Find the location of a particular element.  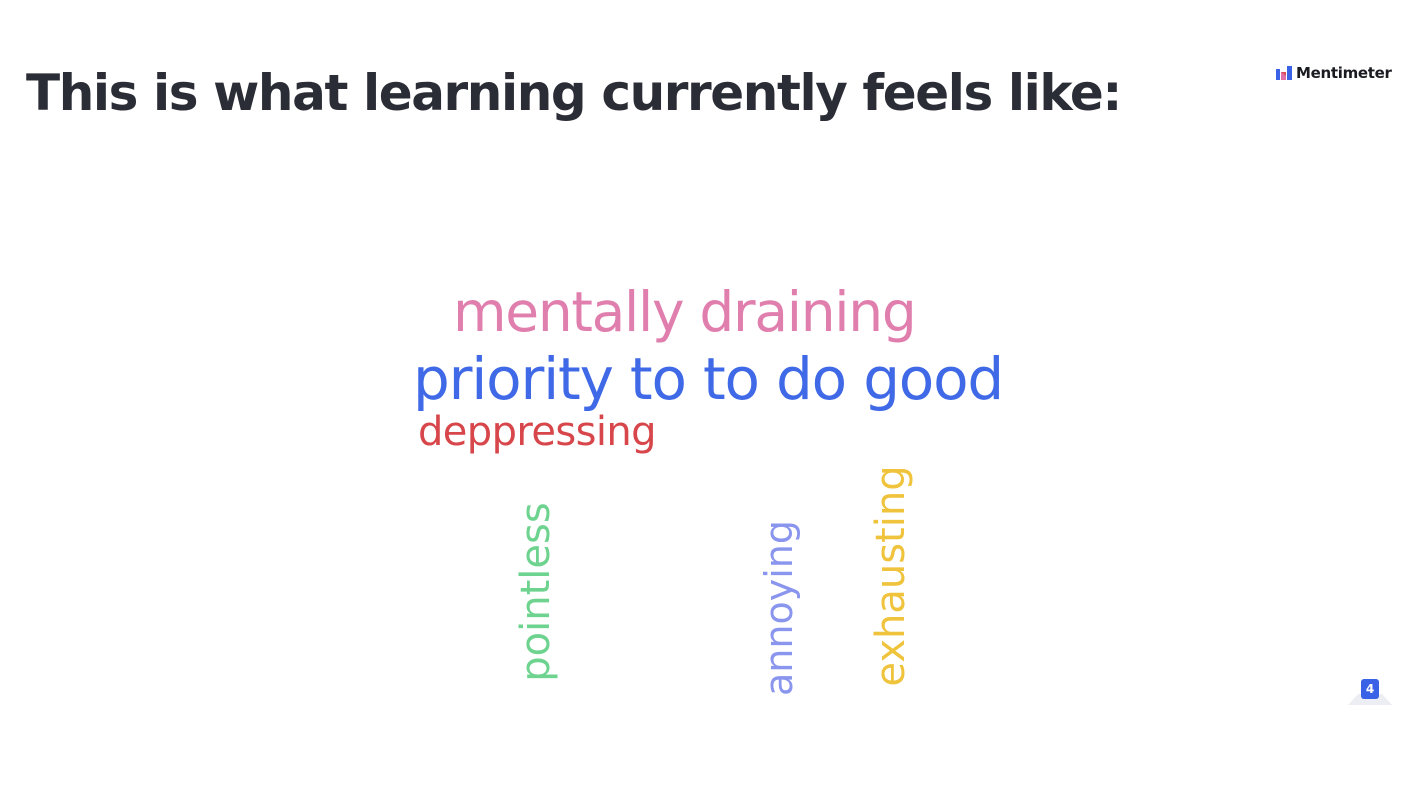

word-annoying: annoying is located at coordinates (779, 608).